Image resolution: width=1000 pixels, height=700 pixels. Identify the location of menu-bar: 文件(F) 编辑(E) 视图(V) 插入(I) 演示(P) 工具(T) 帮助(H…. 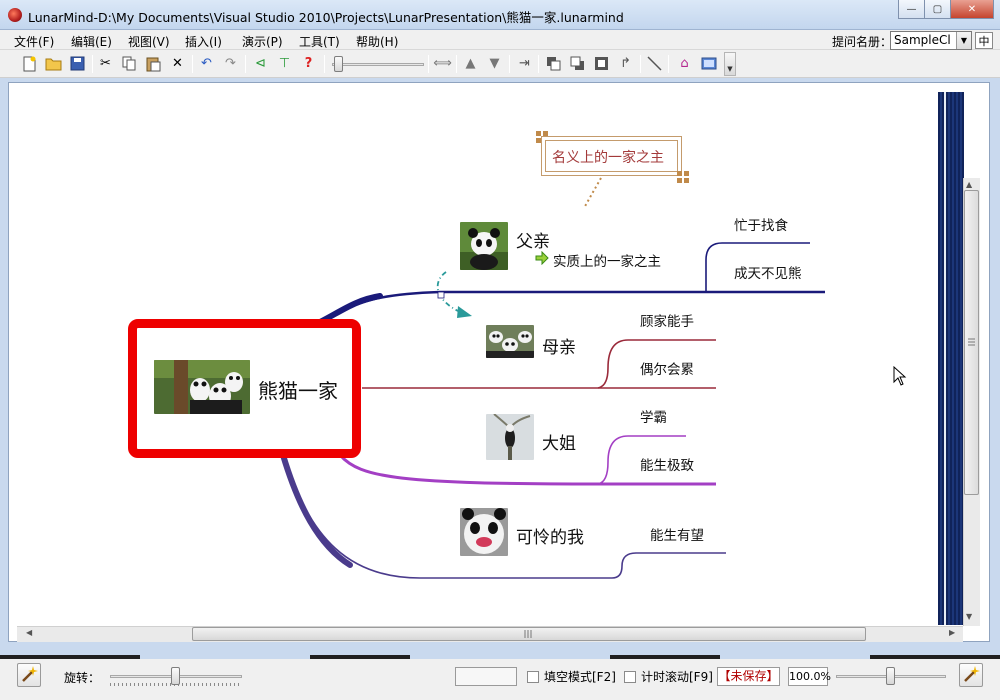
(500, 40).